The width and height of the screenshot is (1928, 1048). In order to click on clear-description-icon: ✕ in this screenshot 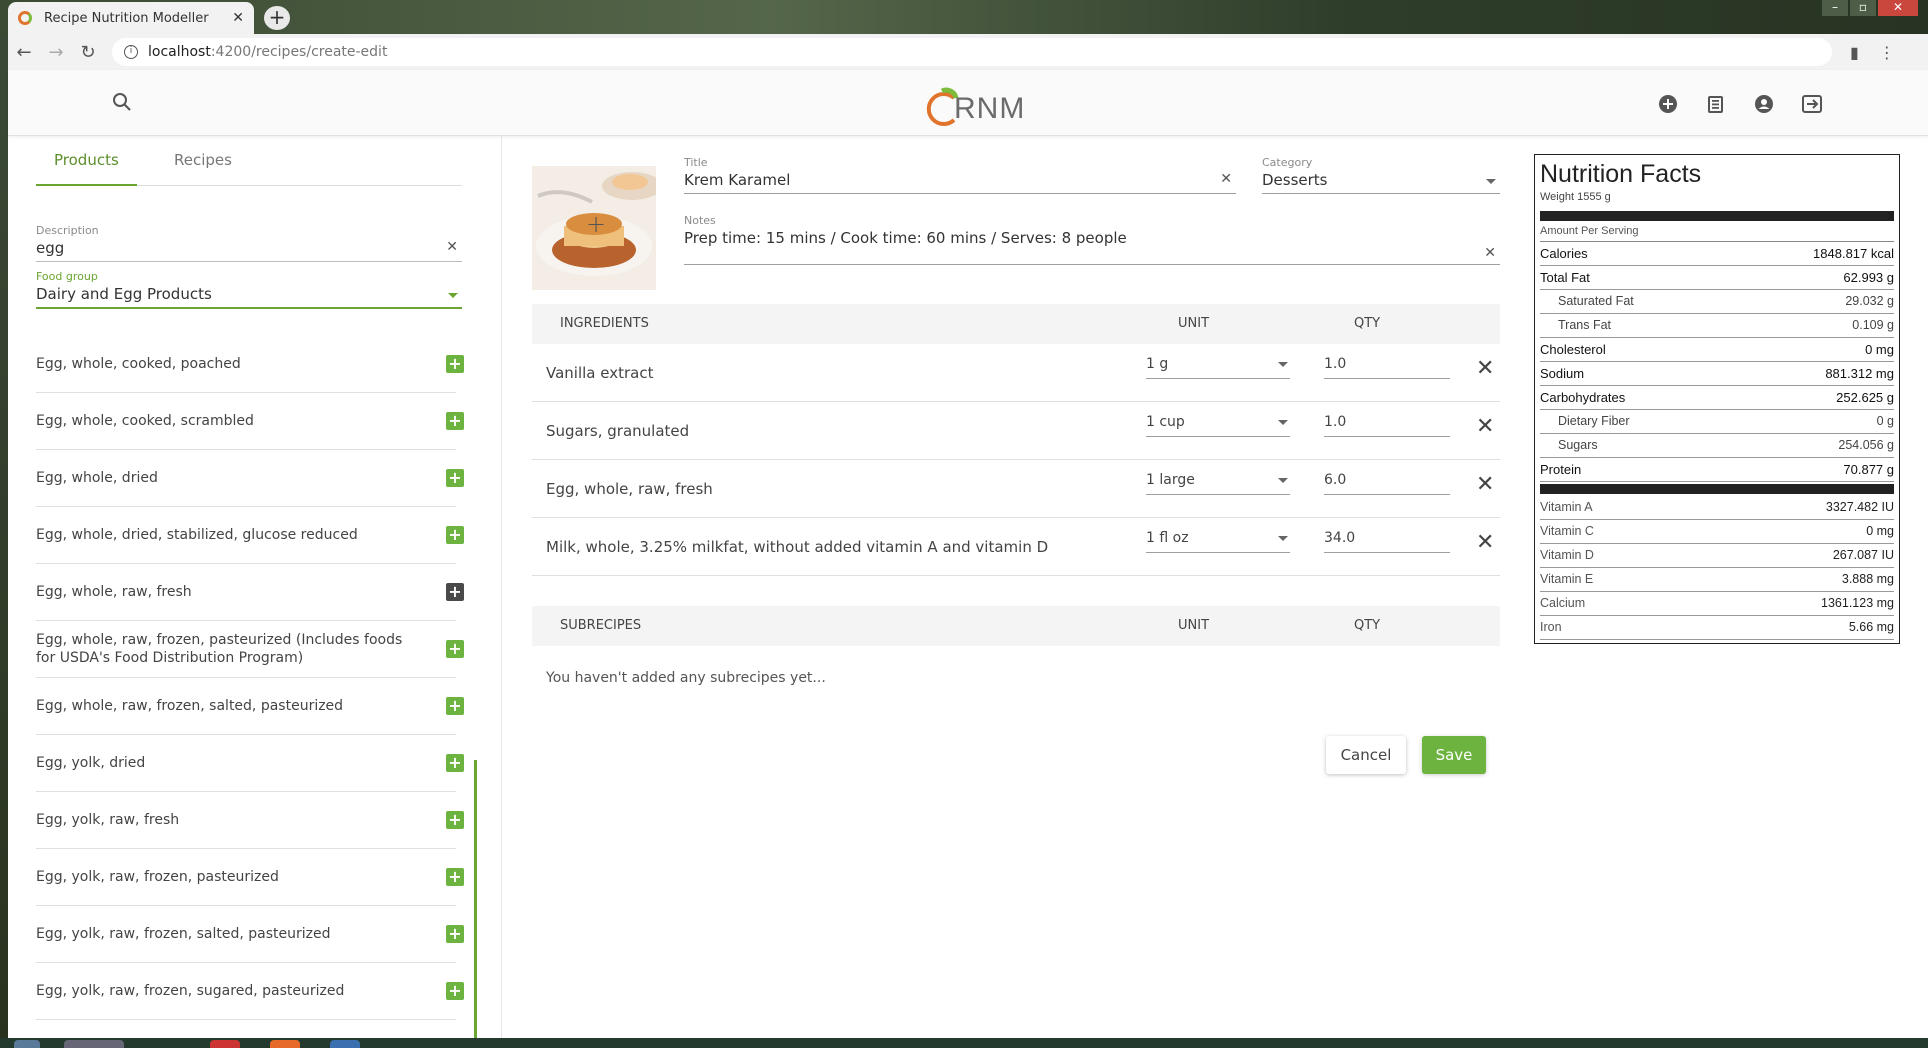, I will do `click(452, 247)`.